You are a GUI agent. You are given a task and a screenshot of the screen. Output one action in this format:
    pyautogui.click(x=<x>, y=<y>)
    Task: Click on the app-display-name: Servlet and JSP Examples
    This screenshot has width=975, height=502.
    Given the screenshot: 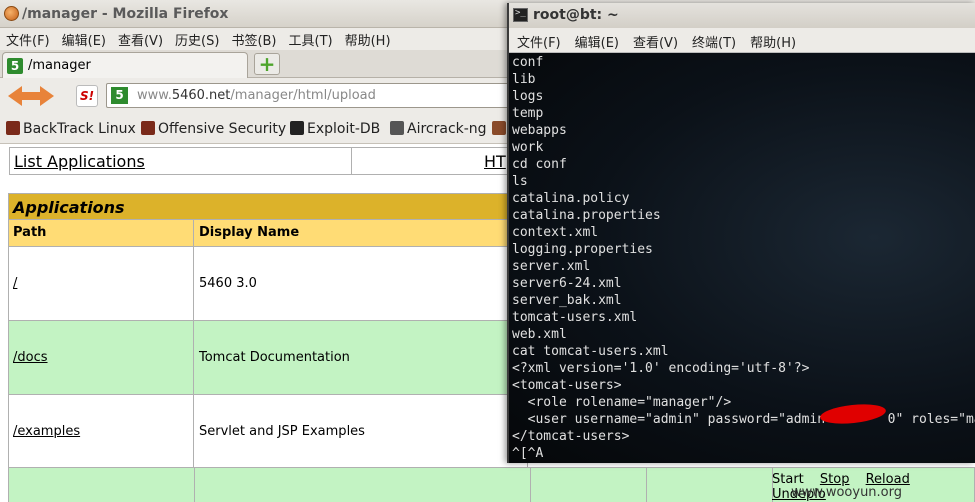 What is the action you would take?
    pyautogui.click(x=282, y=431)
    